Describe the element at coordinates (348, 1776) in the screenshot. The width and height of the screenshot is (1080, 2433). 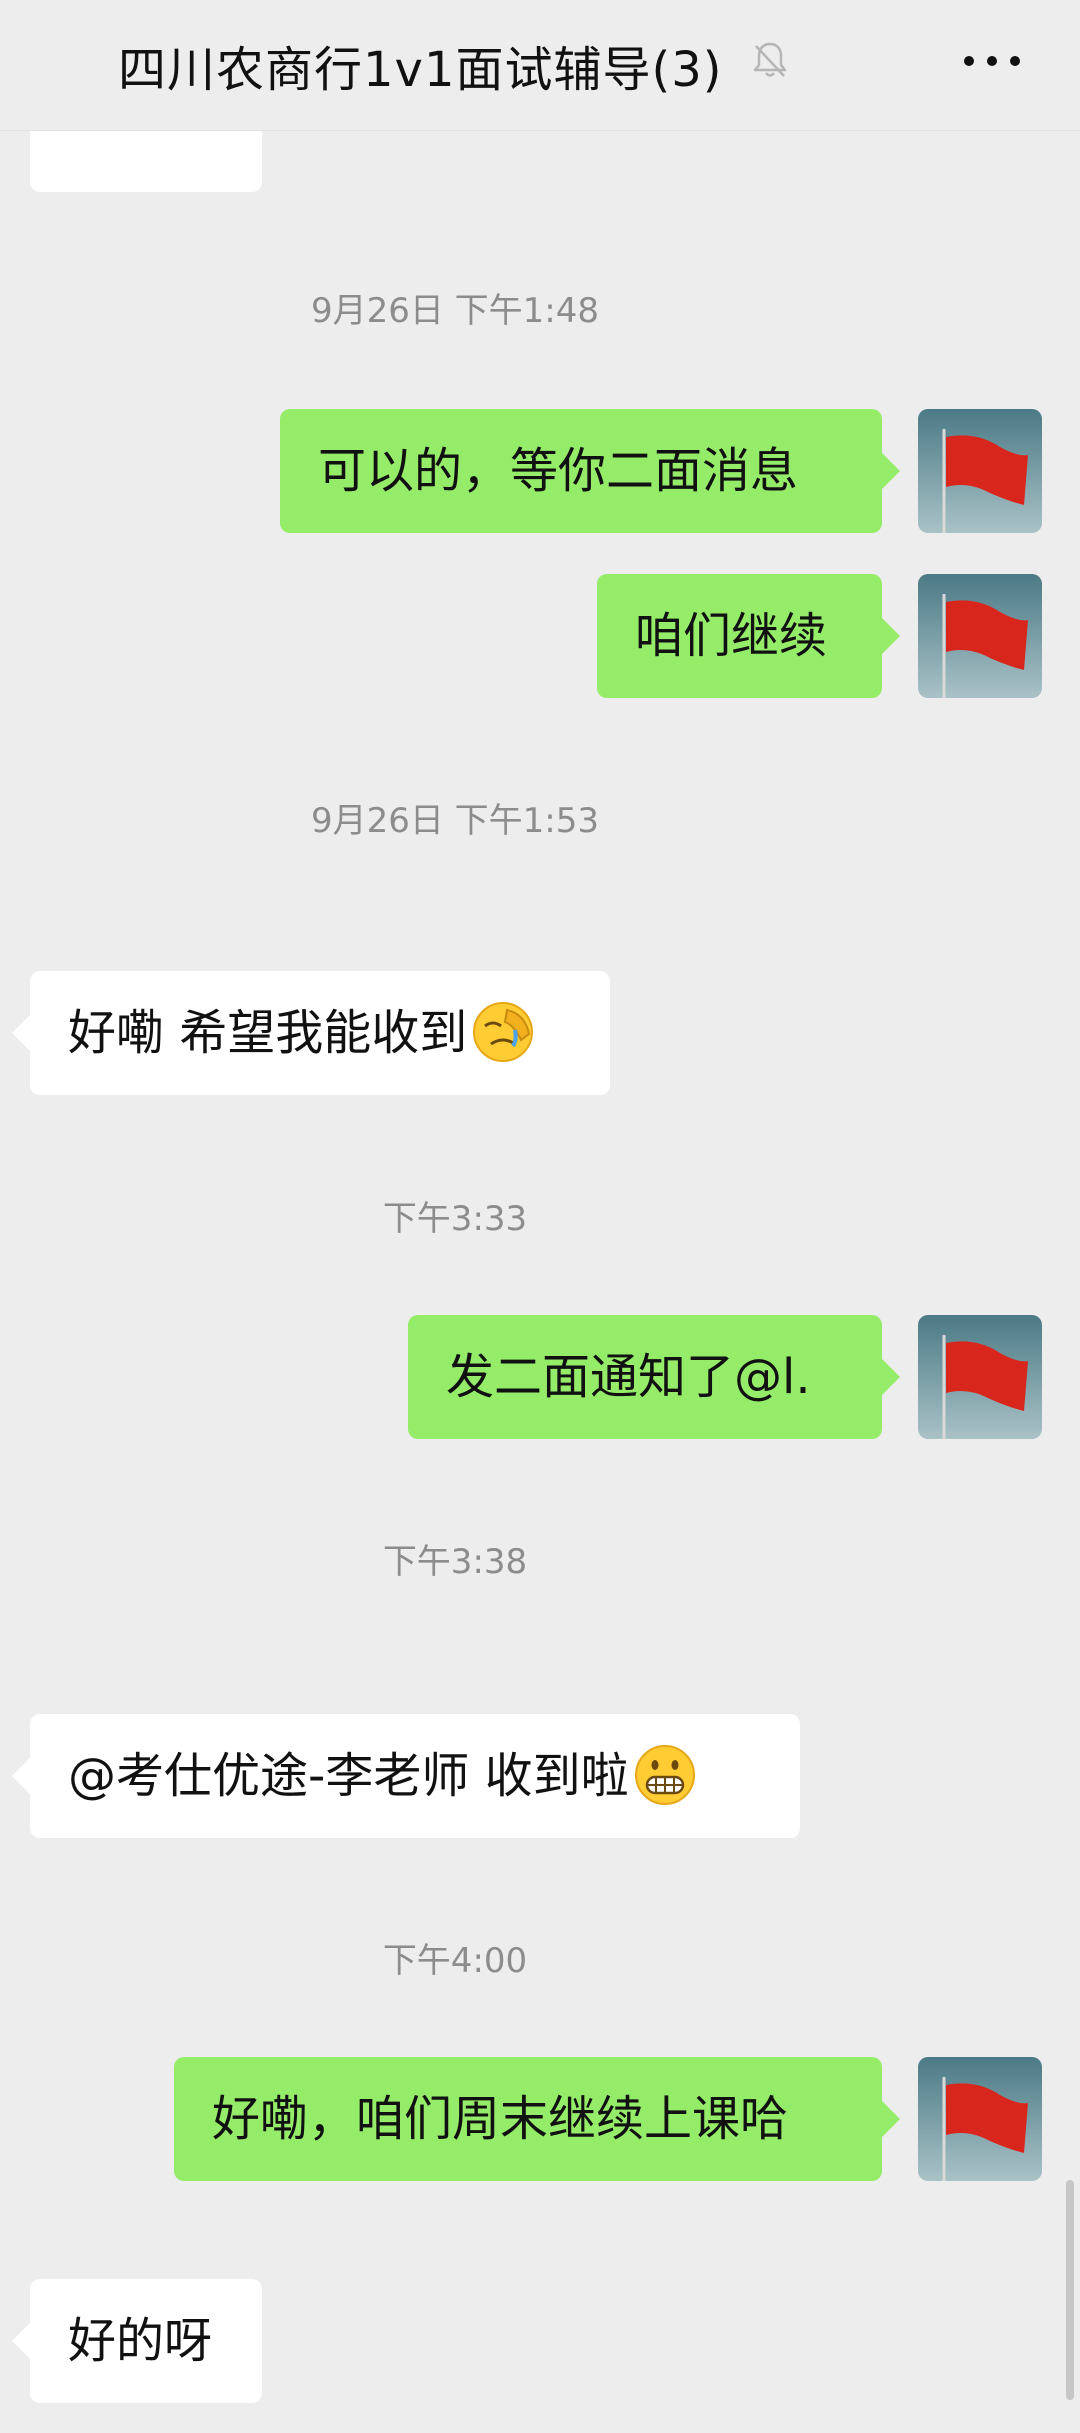
I see `message-text: @考仕优途-李老师 收到啦` at that location.